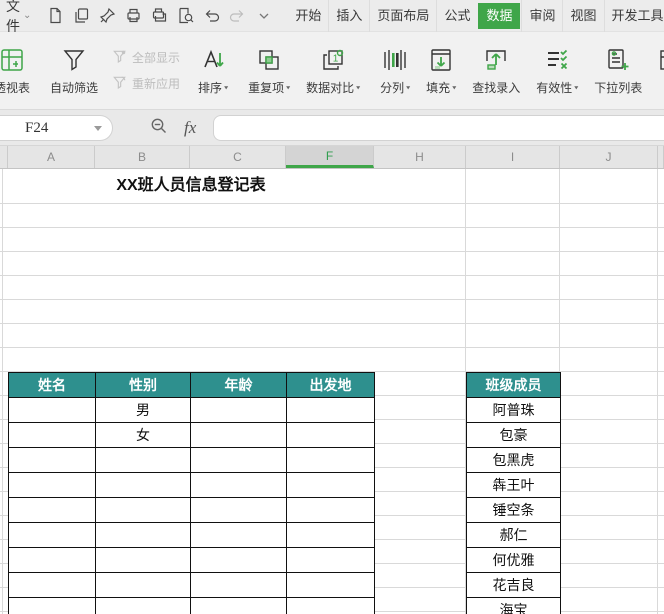 The width and height of the screenshot is (664, 614). What do you see at coordinates (513, 157) in the screenshot?
I see `column-header-I: I` at bounding box center [513, 157].